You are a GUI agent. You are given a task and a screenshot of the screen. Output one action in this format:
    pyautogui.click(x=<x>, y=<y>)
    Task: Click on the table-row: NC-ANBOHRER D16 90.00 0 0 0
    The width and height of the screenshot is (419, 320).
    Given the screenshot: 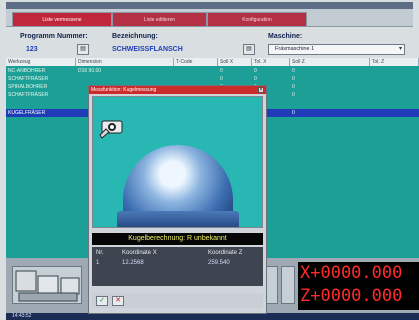 What is the action you would take?
    pyautogui.click(x=212, y=71)
    